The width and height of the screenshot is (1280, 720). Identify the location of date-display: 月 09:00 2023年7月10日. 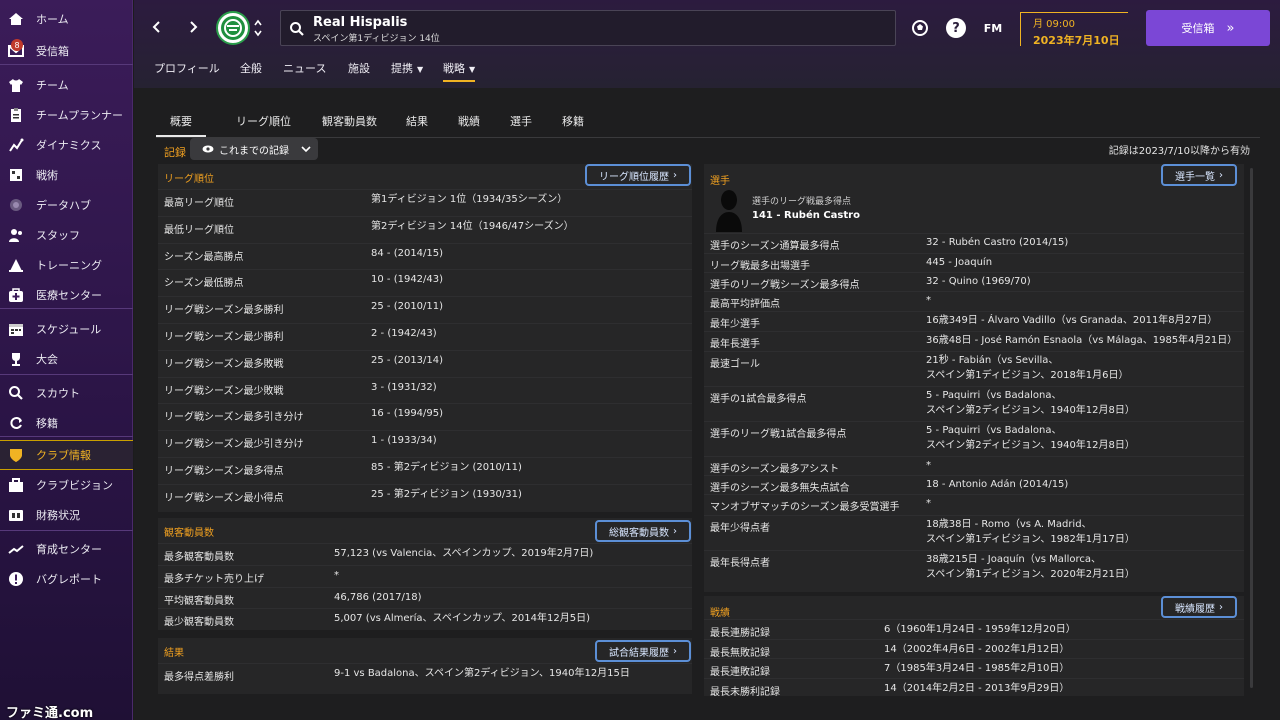
(1074, 29).